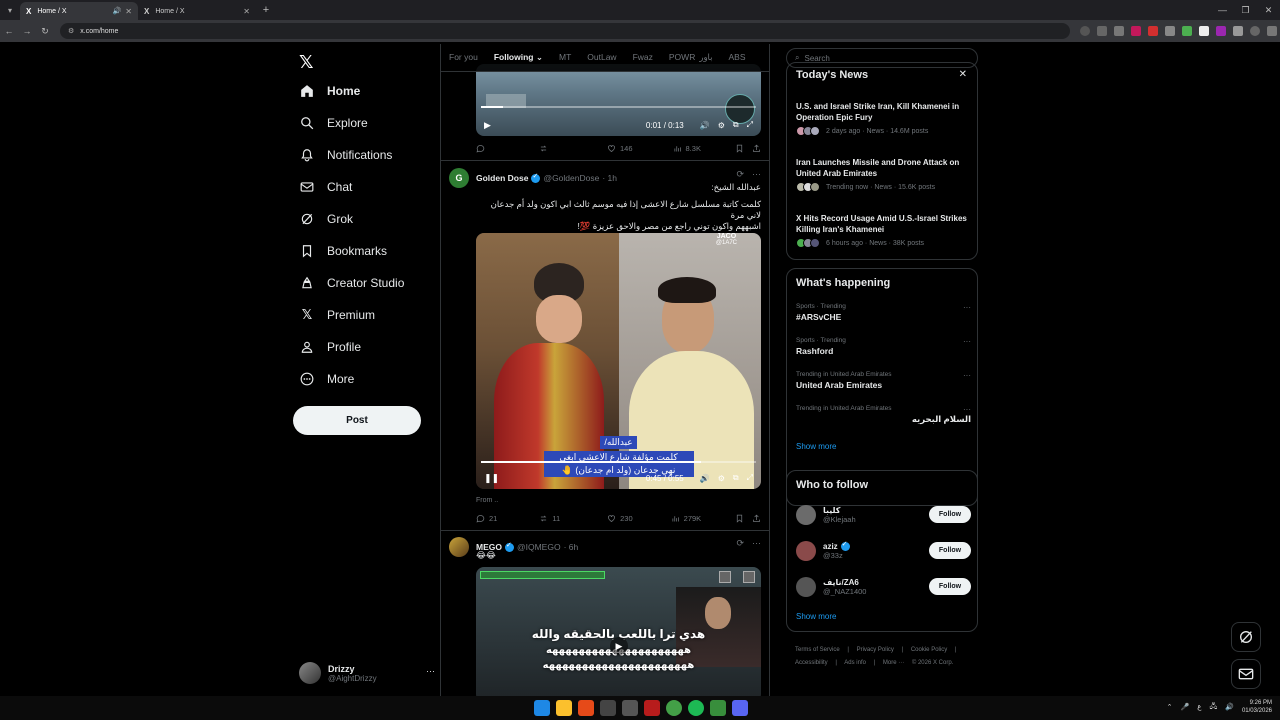 The width and height of the screenshot is (1280, 720). Describe the element at coordinates (482, 148) in the screenshot. I see `reply-button` at that location.